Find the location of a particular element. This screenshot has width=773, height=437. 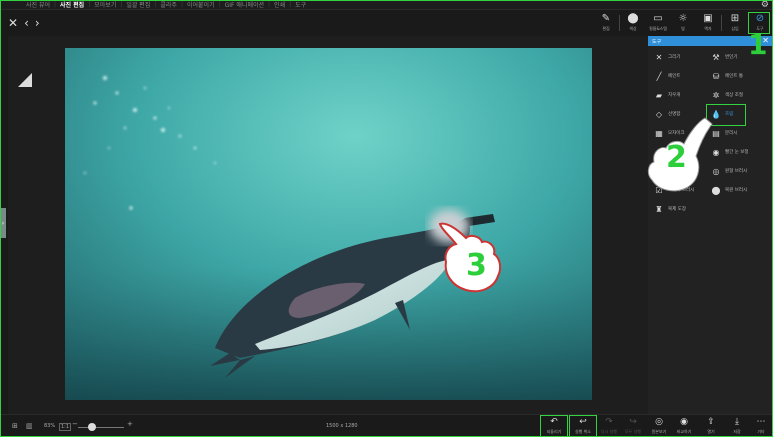

save-icon: ⤓ is located at coordinates (737, 422).